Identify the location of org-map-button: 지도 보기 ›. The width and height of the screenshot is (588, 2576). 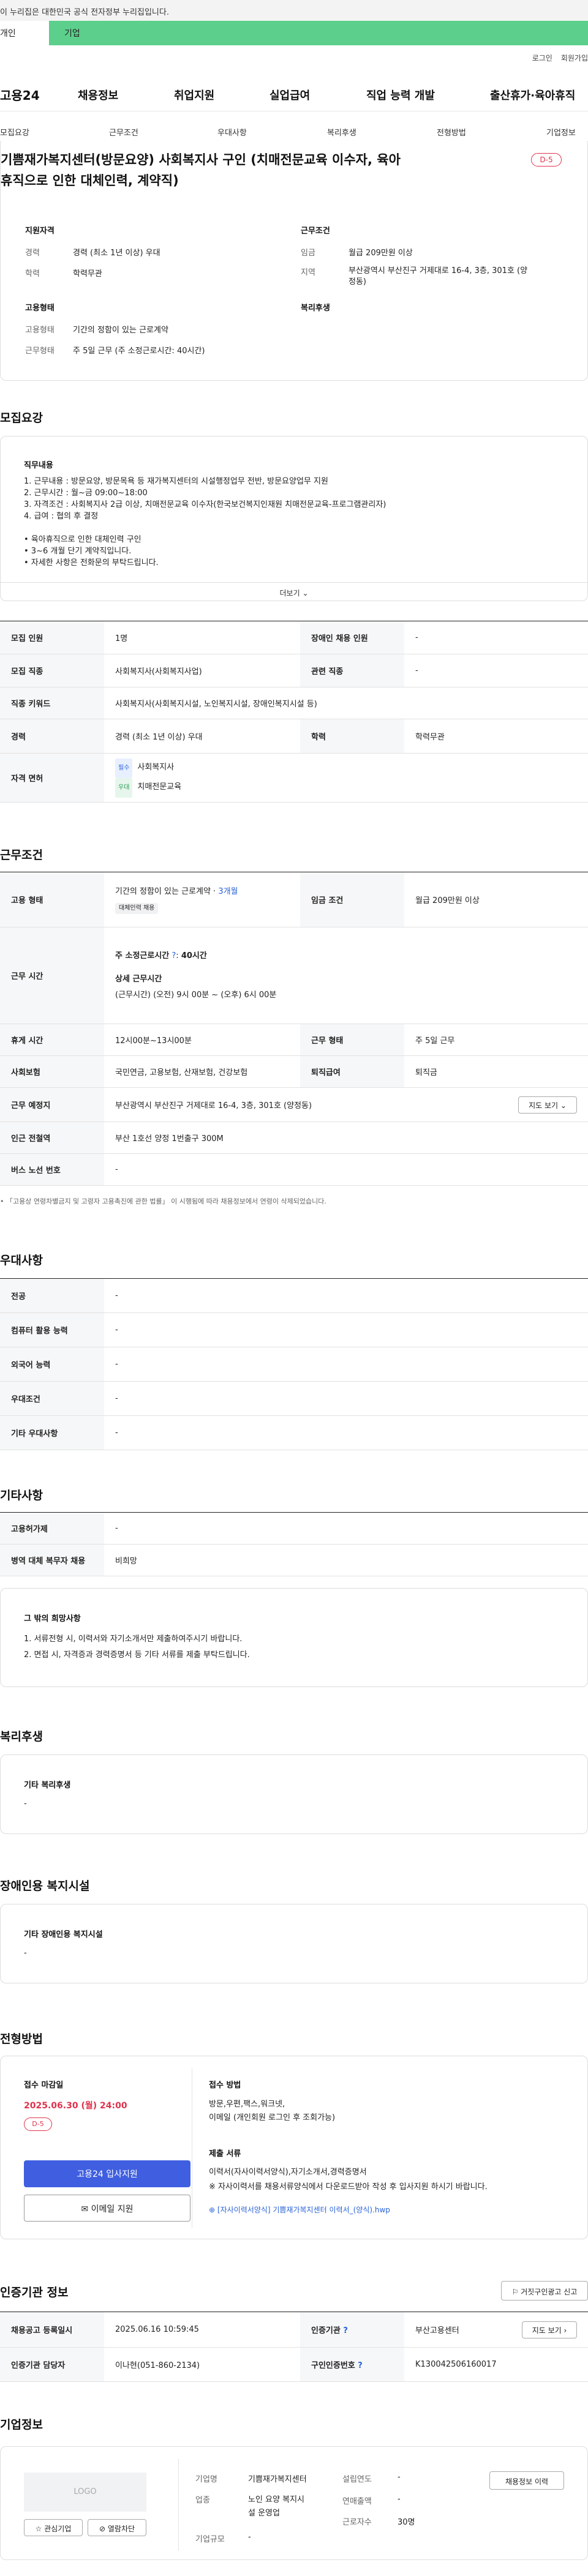
(549, 2330).